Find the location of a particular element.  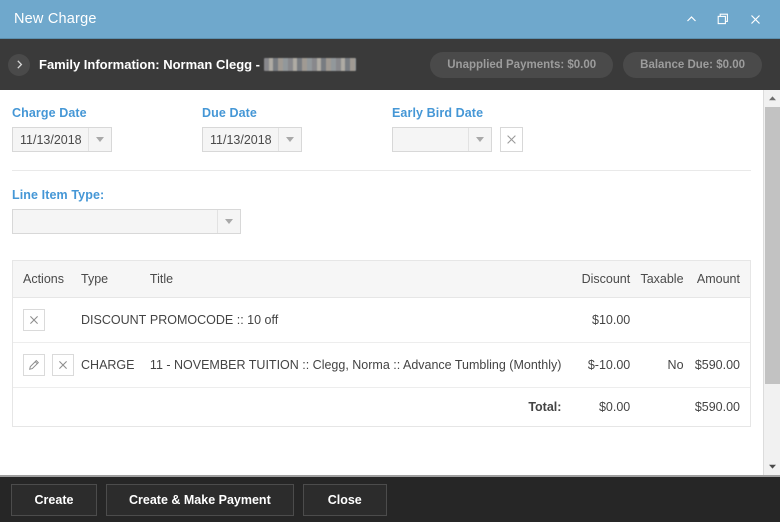

header-title: Title is located at coordinates (355, 279).